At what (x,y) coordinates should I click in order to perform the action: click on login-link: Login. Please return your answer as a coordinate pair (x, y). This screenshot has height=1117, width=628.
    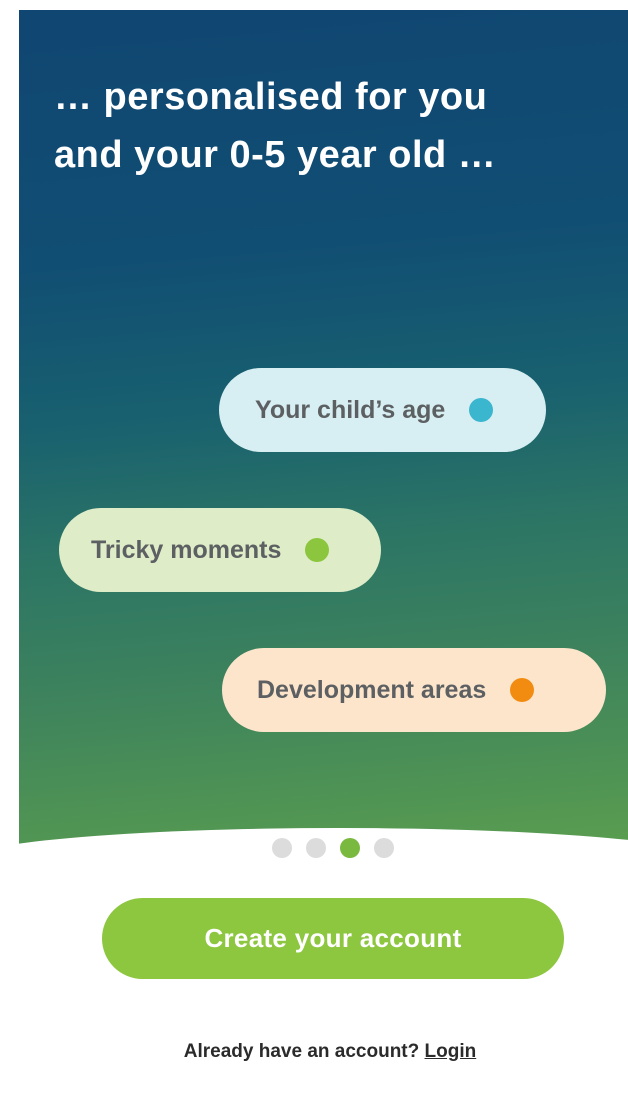
    Looking at the image, I should click on (451, 1051).